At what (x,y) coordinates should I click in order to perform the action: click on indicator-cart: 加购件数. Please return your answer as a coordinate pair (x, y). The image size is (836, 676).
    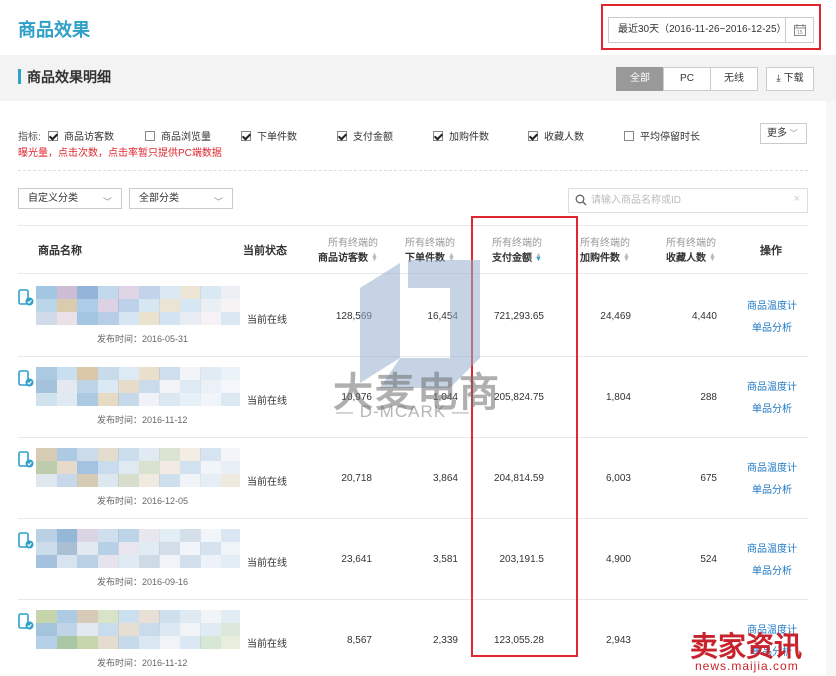
    Looking at the image, I should click on (461, 135).